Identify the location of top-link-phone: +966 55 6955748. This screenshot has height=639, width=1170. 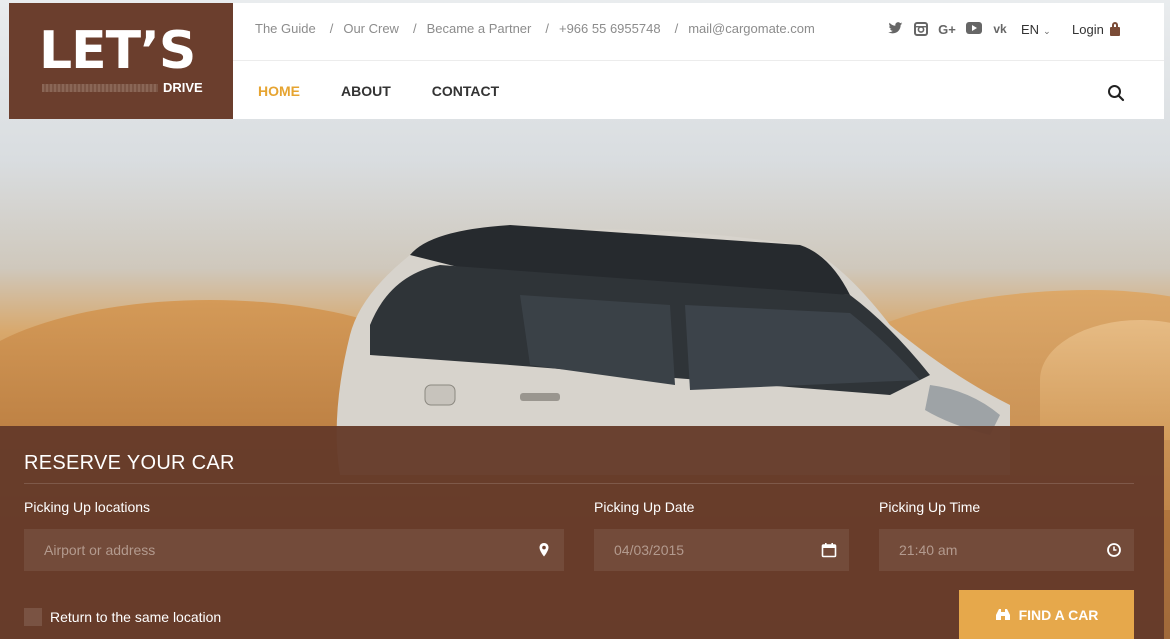
(610, 28).